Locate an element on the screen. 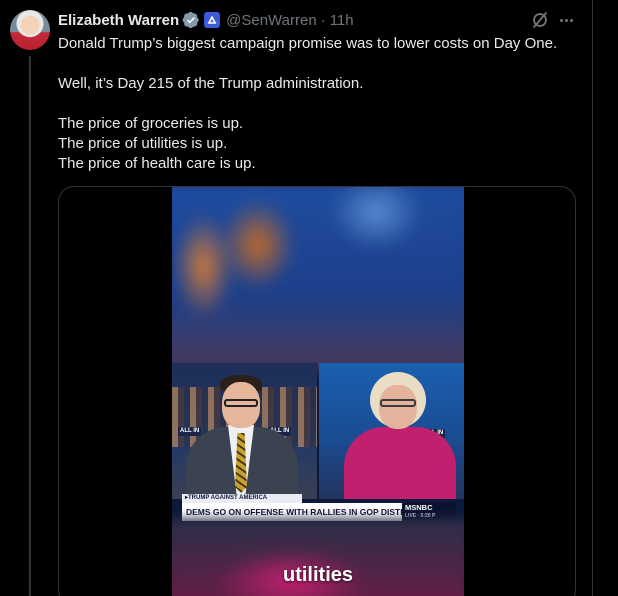  video-caption: utilities is located at coordinates (317, 575).